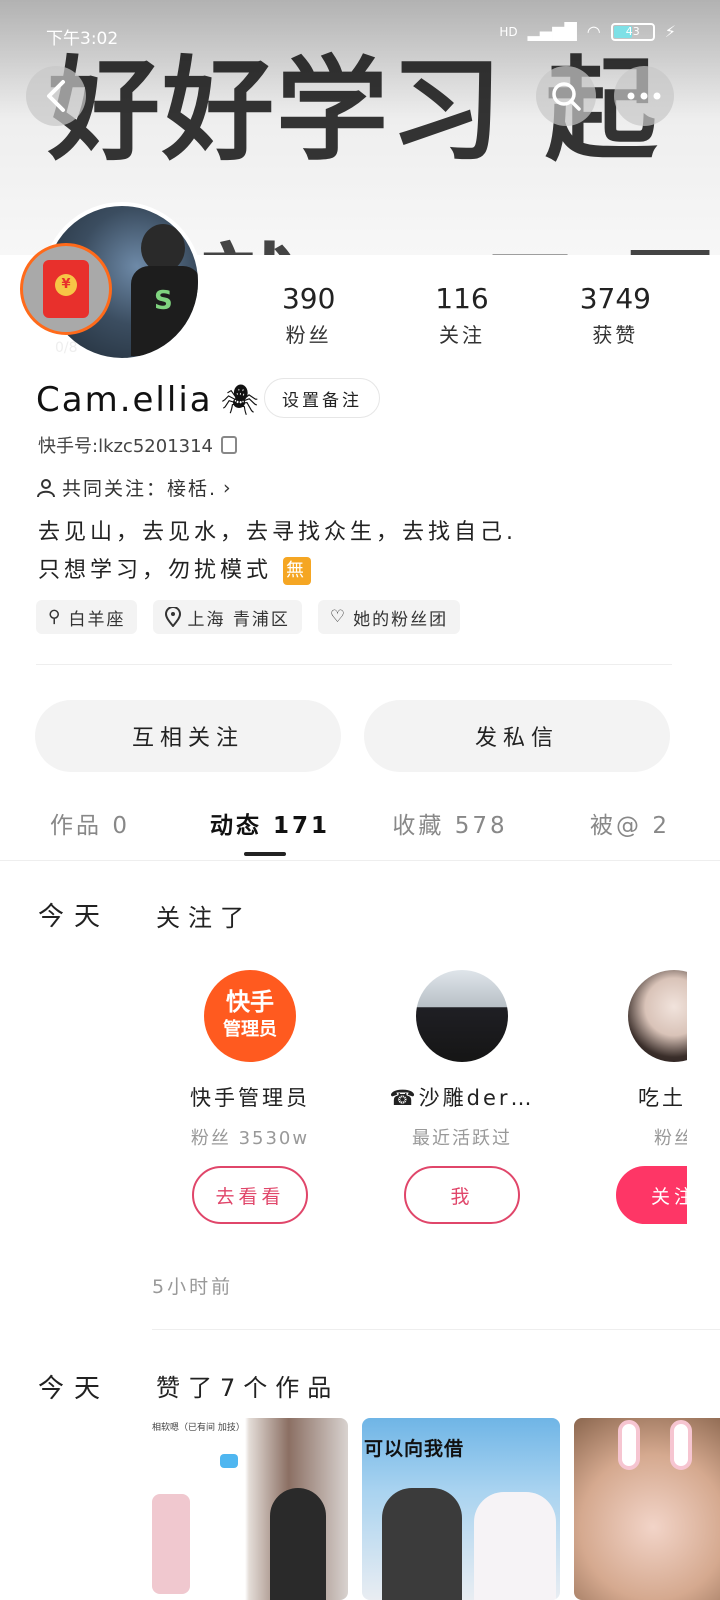  I want to click on event-time: 5小时前, so click(193, 1287).